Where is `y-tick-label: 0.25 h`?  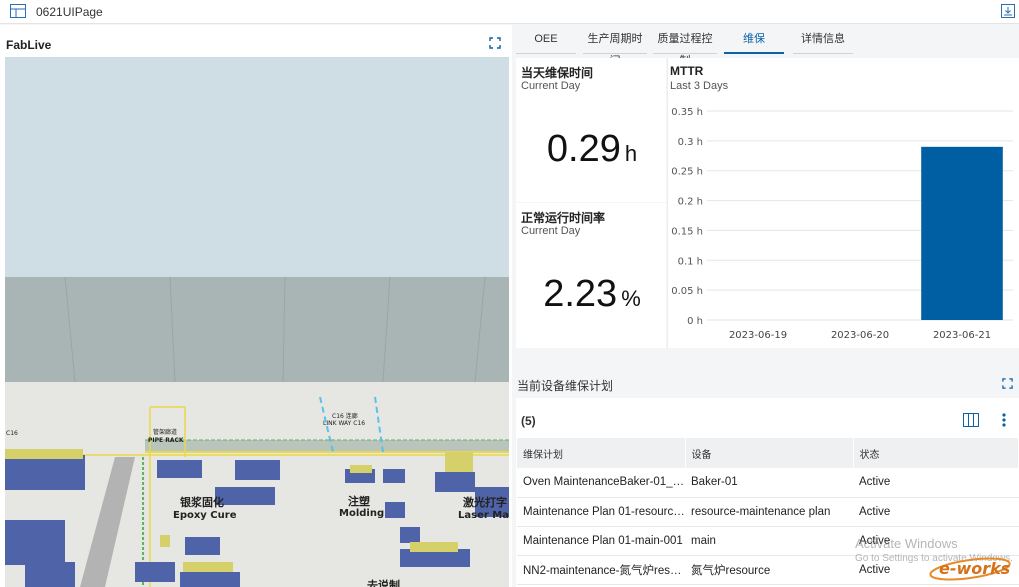
y-tick-label: 0.25 h is located at coordinates (687, 172).